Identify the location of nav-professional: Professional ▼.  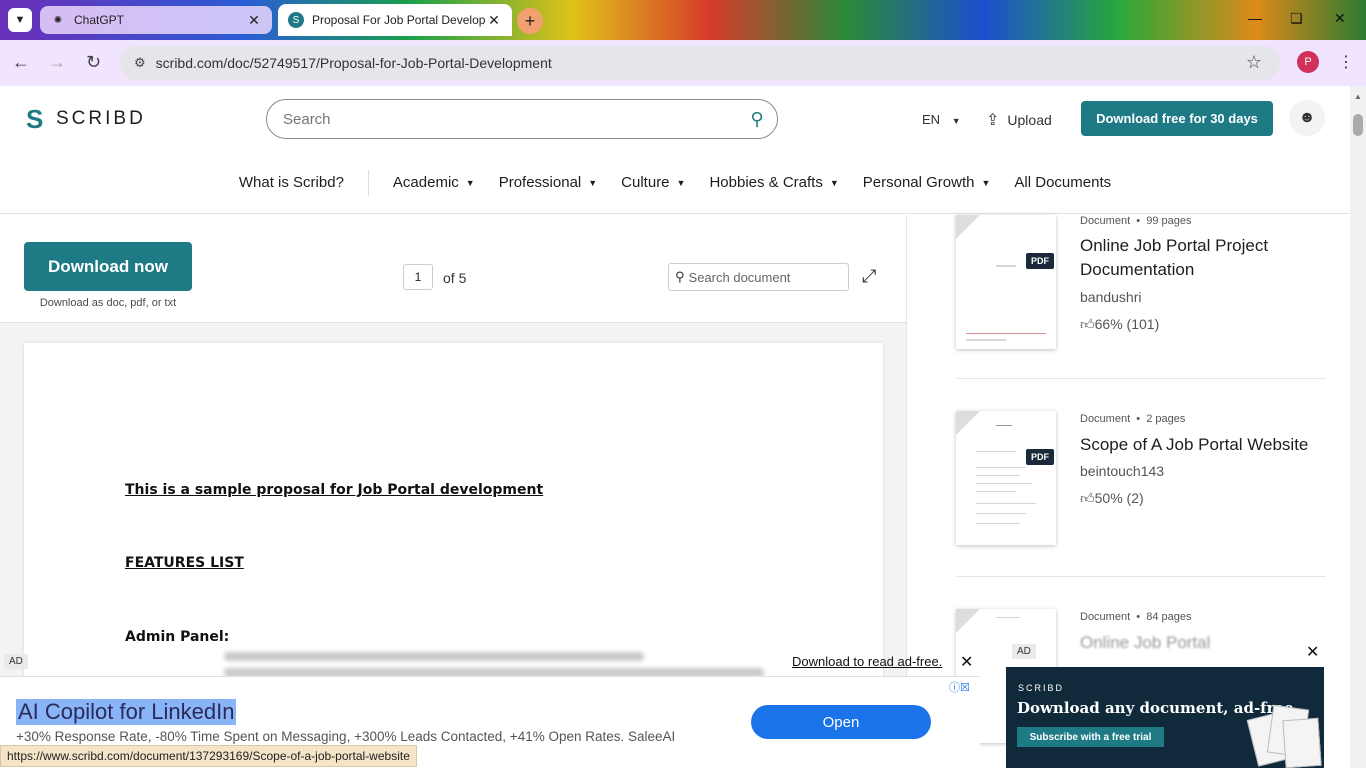
(548, 182).